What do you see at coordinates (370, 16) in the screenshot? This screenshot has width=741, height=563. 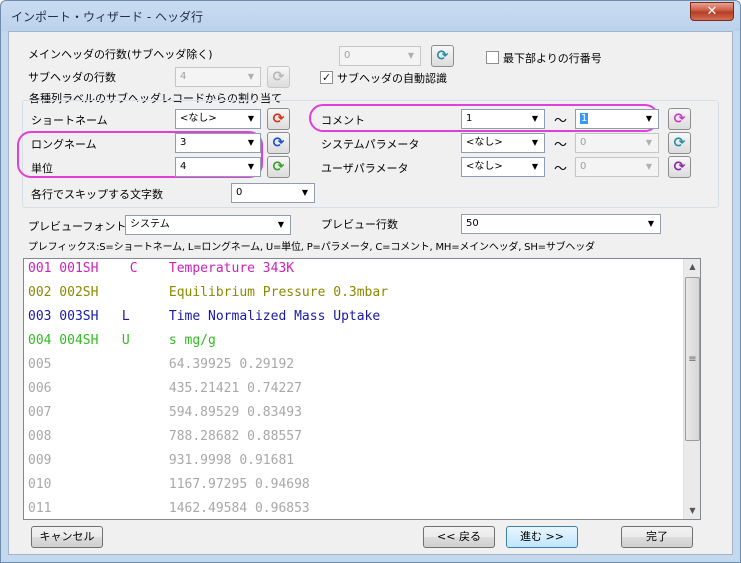 I see `title-bar: インポート・ウィザード - ヘッダ行 ✕` at bounding box center [370, 16].